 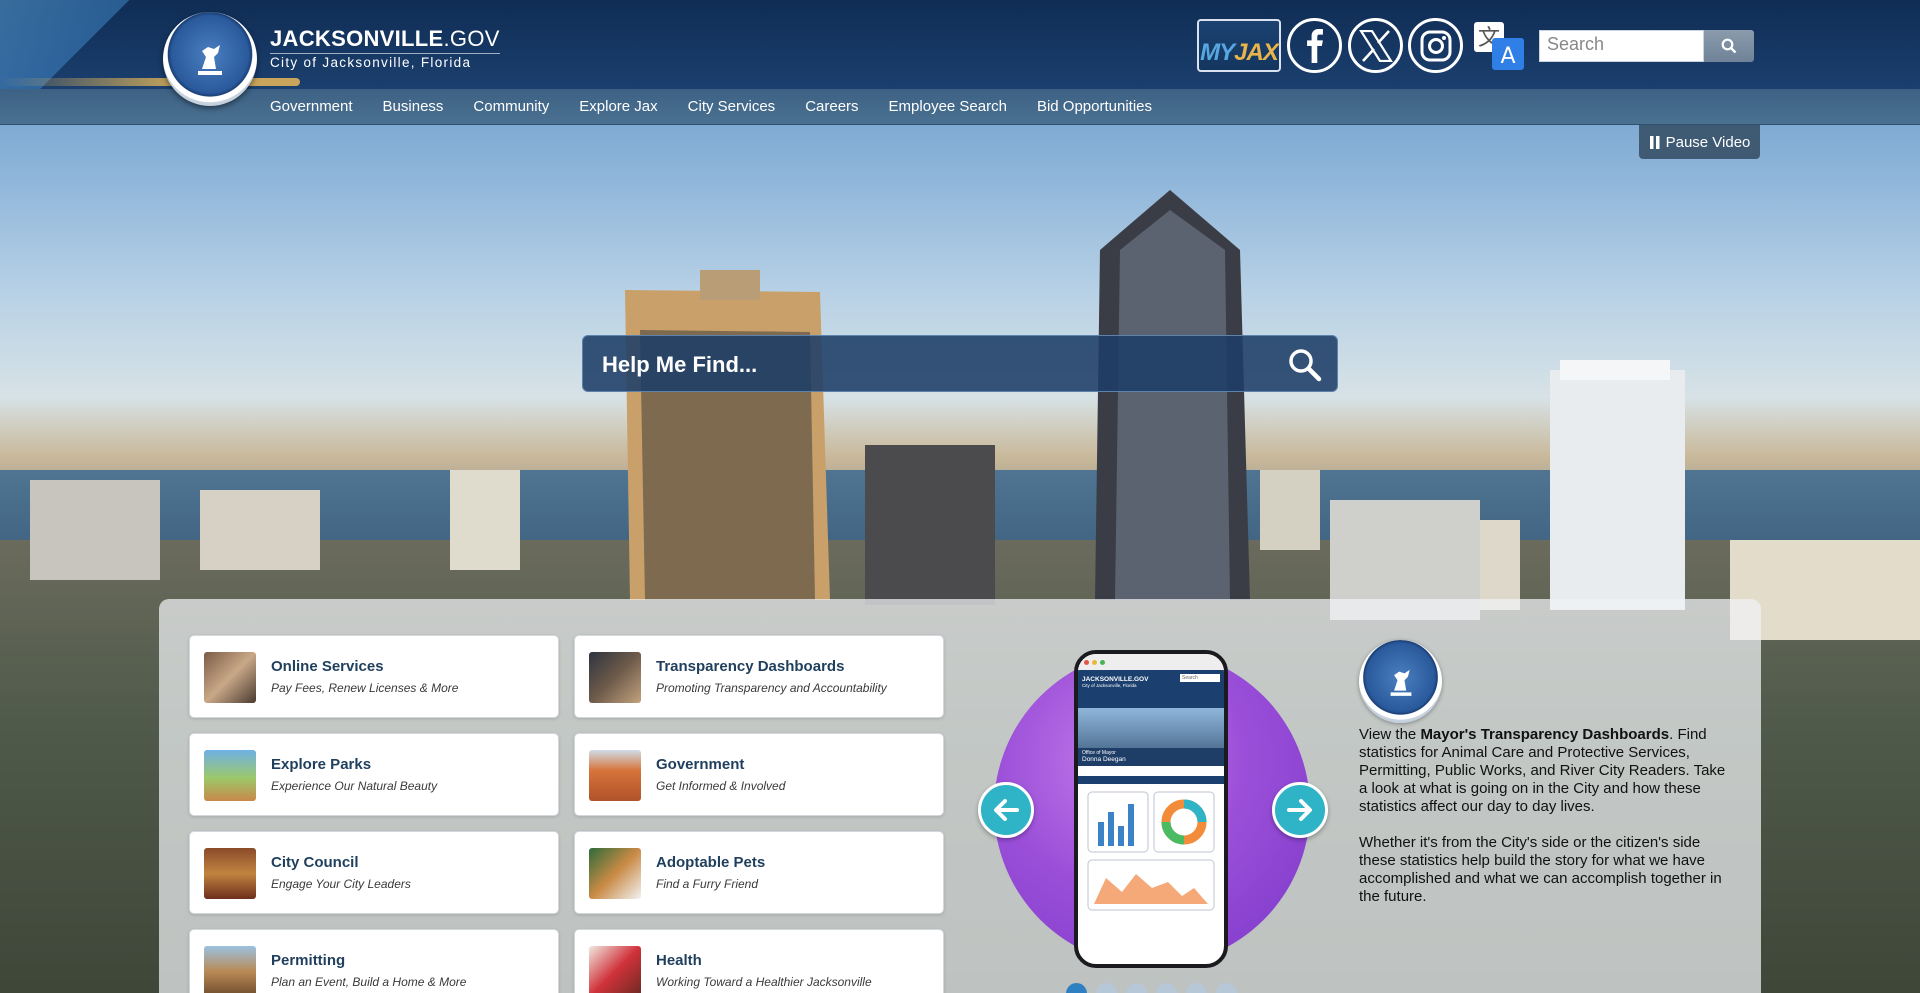 I want to click on header-search-input: Search, so click(x=1621, y=46).